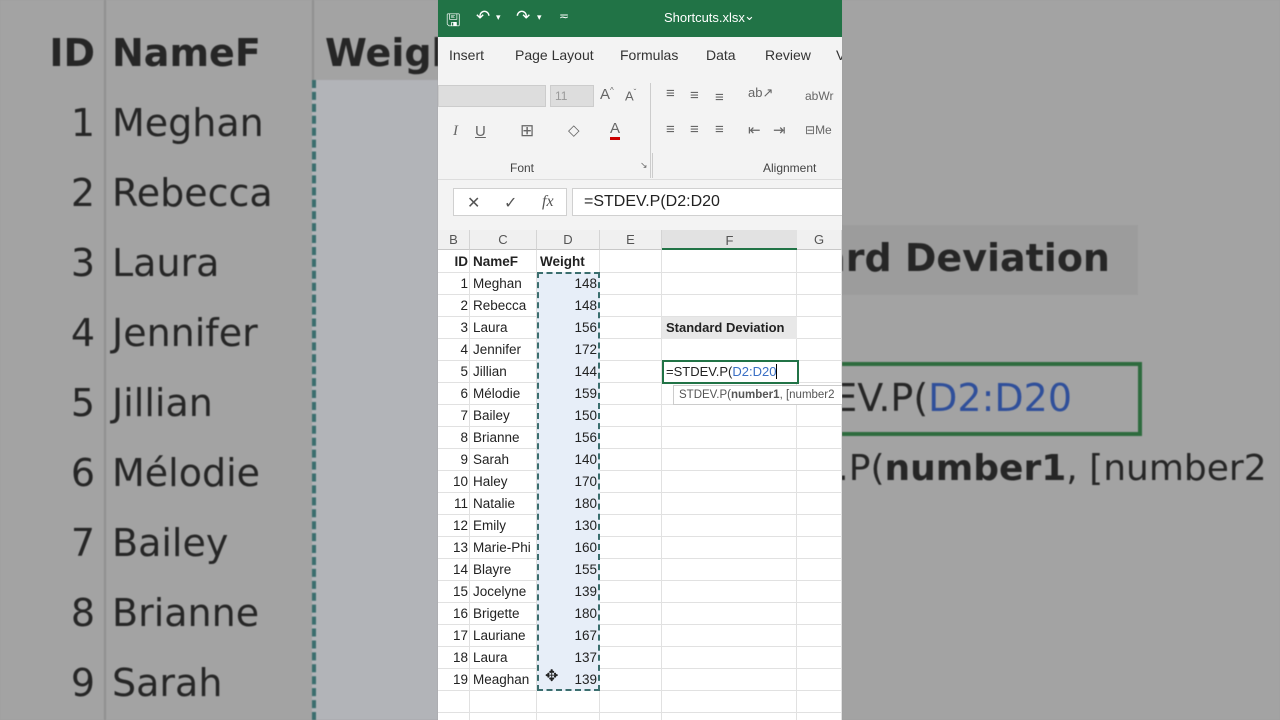 The image size is (1280, 720). What do you see at coordinates (568, 350) in the screenshot?
I see `cell-weight: 172` at bounding box center [568, 350].